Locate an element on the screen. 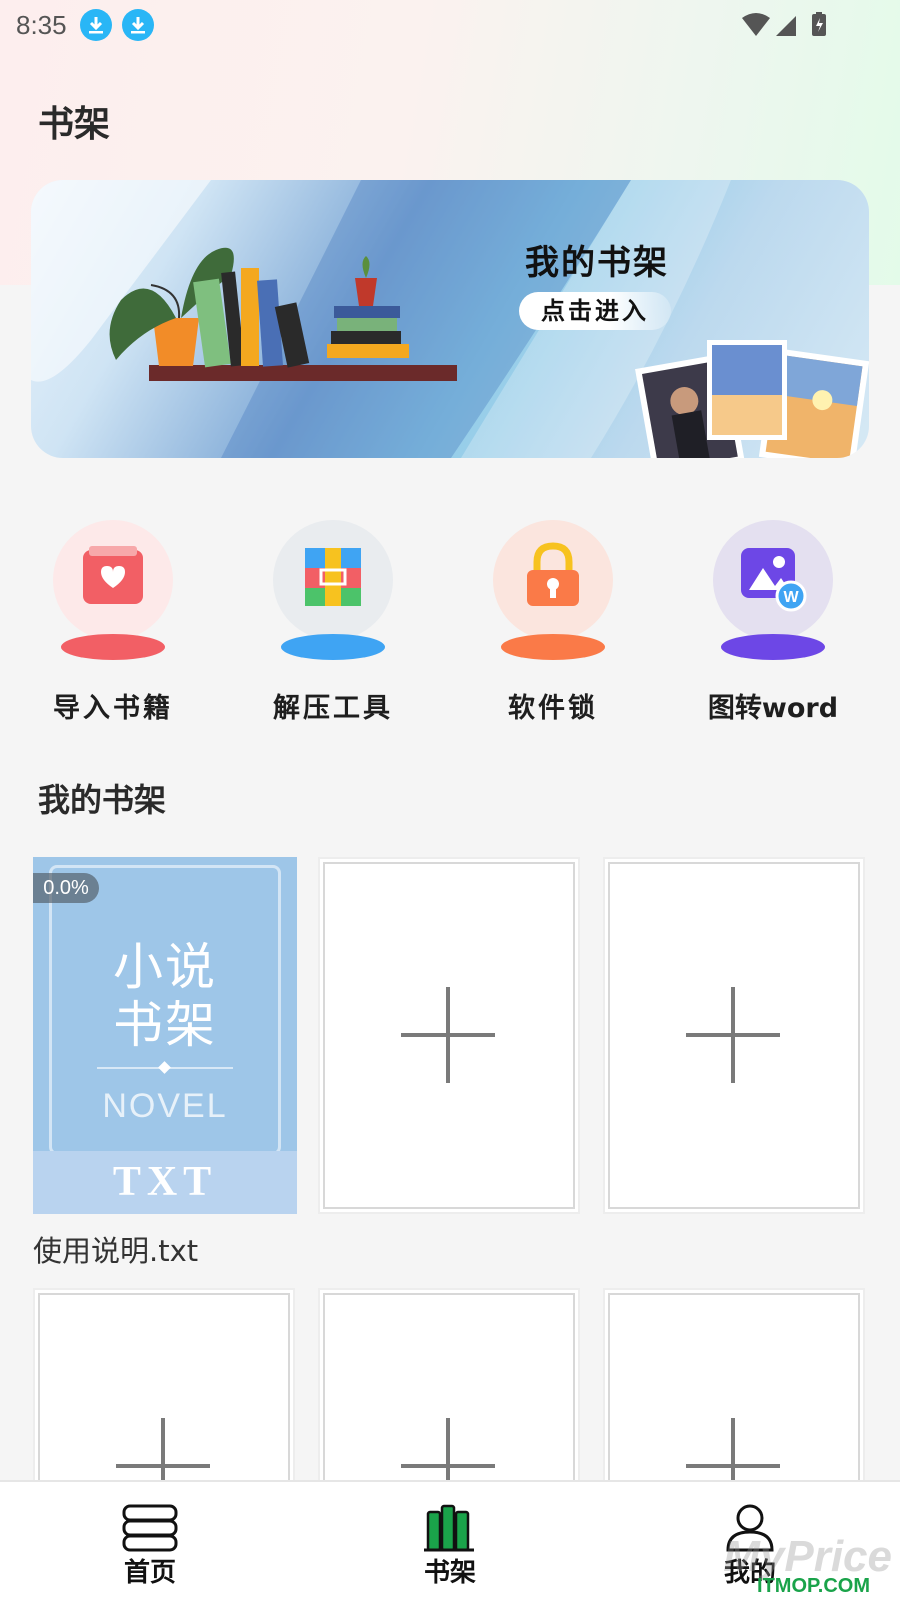 This screenshot has height=1600, width=900. cover-footer: TXT is located at coordinates (165, 1182).